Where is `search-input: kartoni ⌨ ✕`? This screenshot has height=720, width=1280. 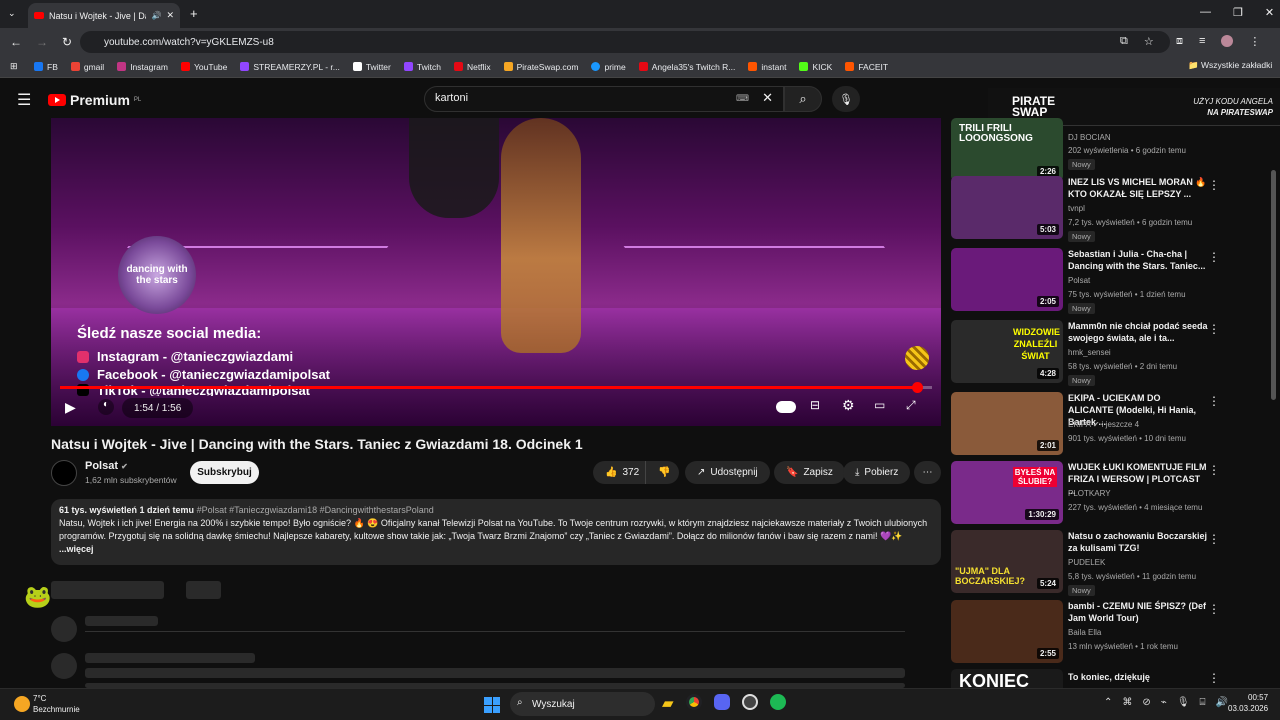 search-input: kartoni ⌨ ✕ is located at coordinates (604, 99).